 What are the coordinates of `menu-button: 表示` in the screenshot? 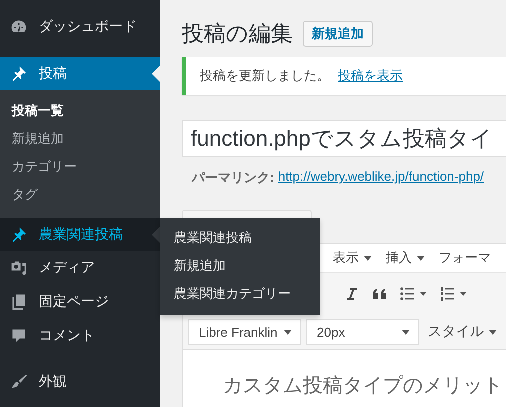 It's located at (352, 258).